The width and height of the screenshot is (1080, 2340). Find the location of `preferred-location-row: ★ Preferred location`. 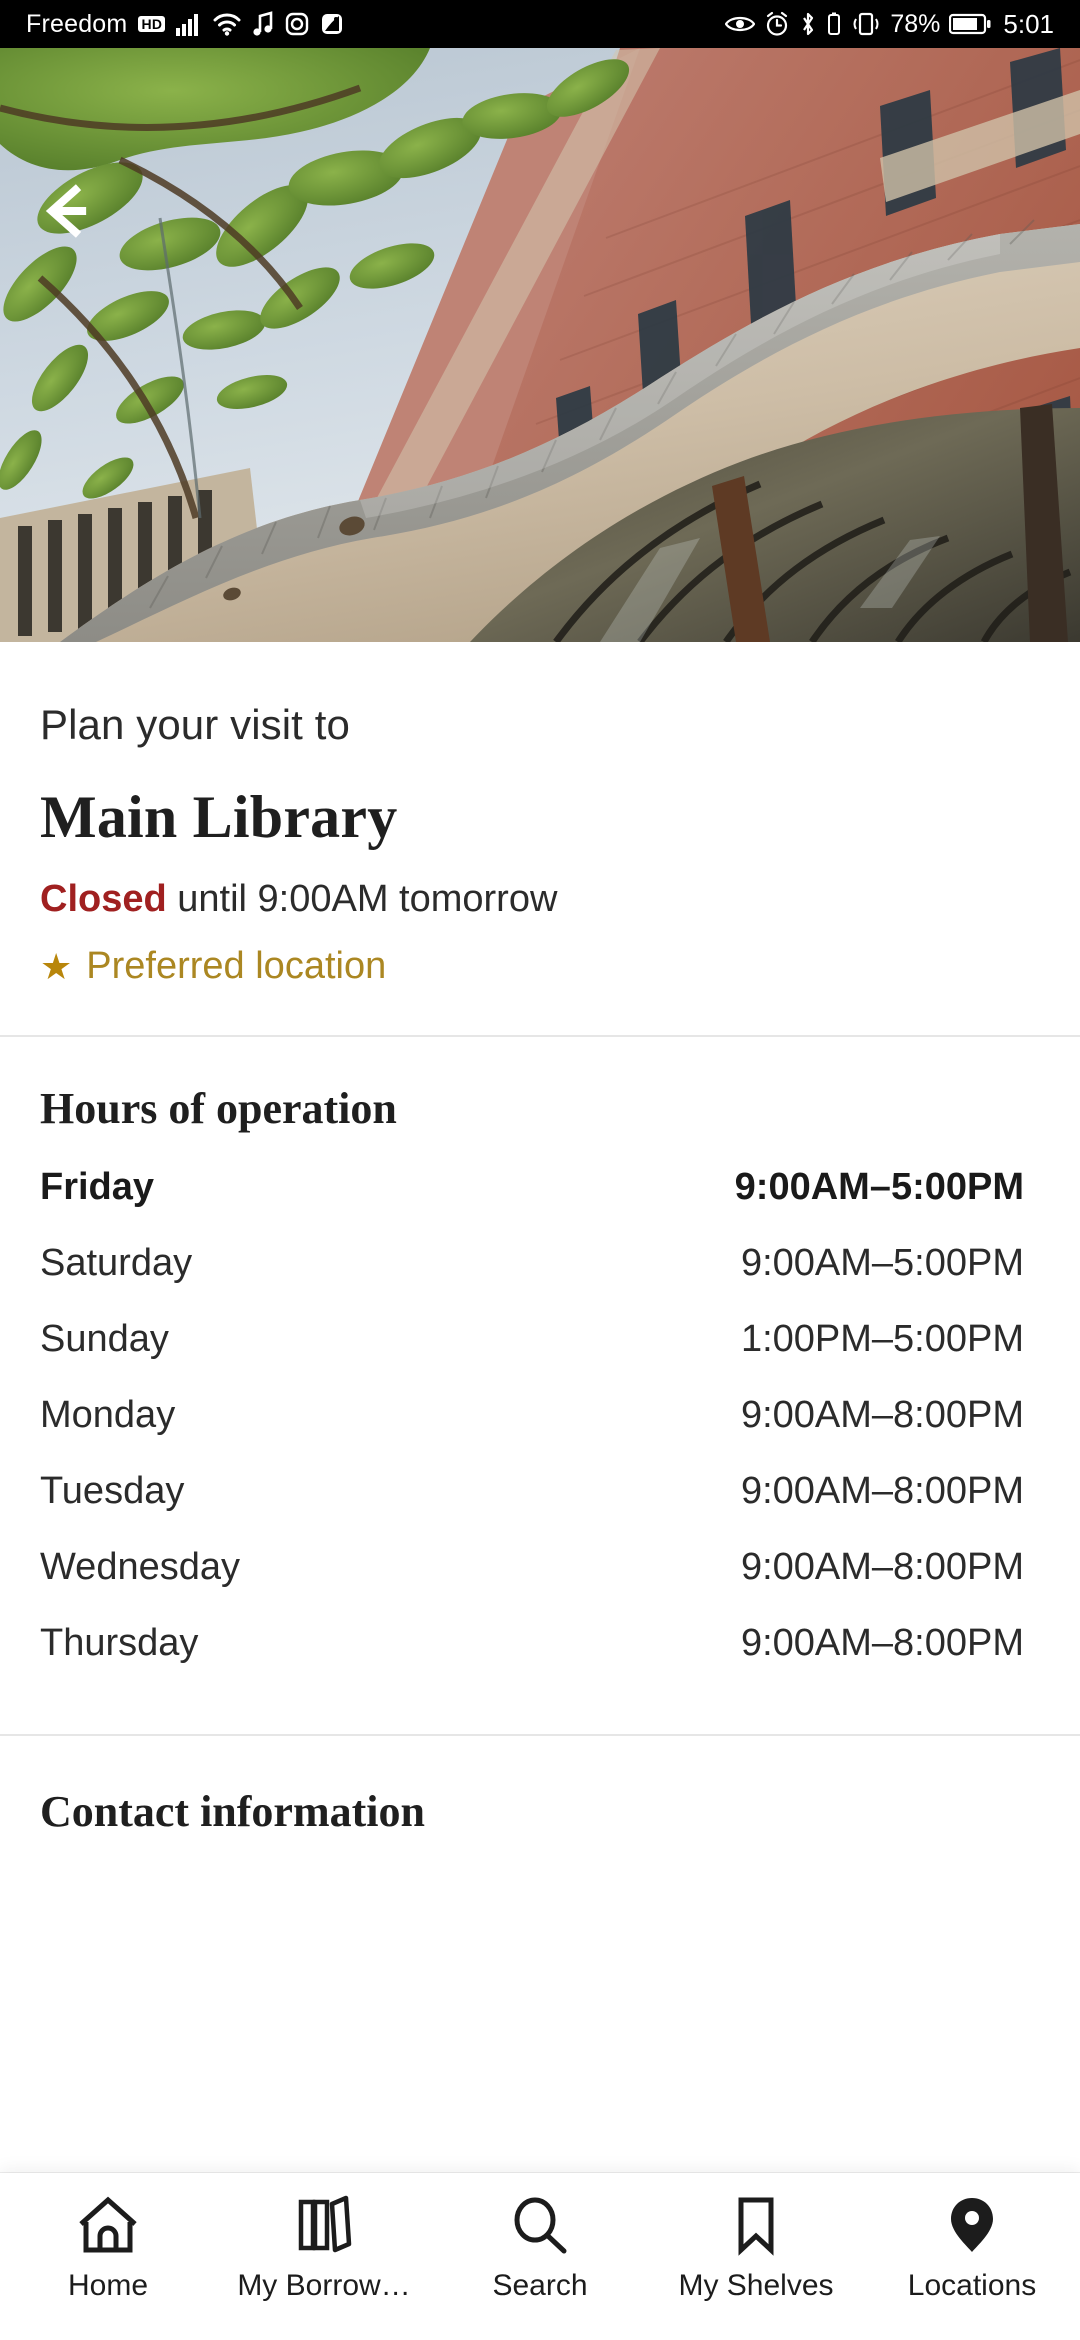

preferred-location-row: ★ Preferred location is located at coordinates (540, 966).